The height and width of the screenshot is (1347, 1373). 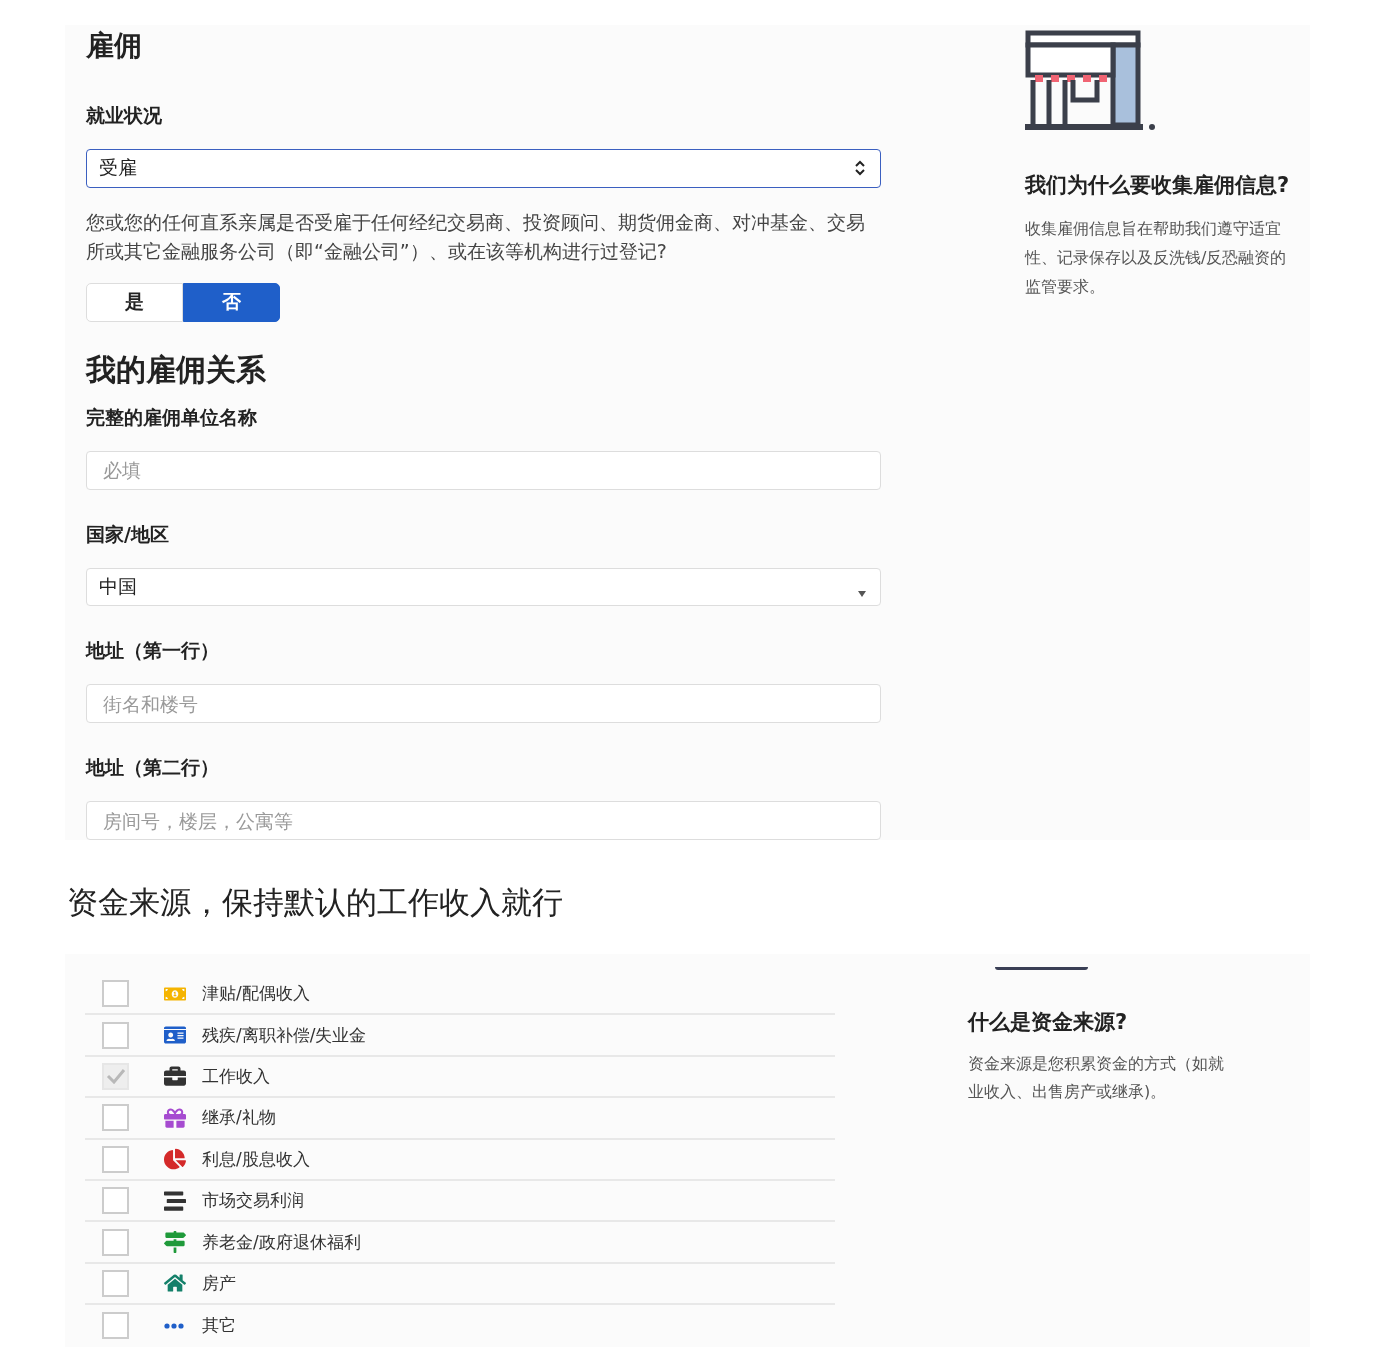 I want to click on answer-toggle: 否, so click(x=231, y=302).